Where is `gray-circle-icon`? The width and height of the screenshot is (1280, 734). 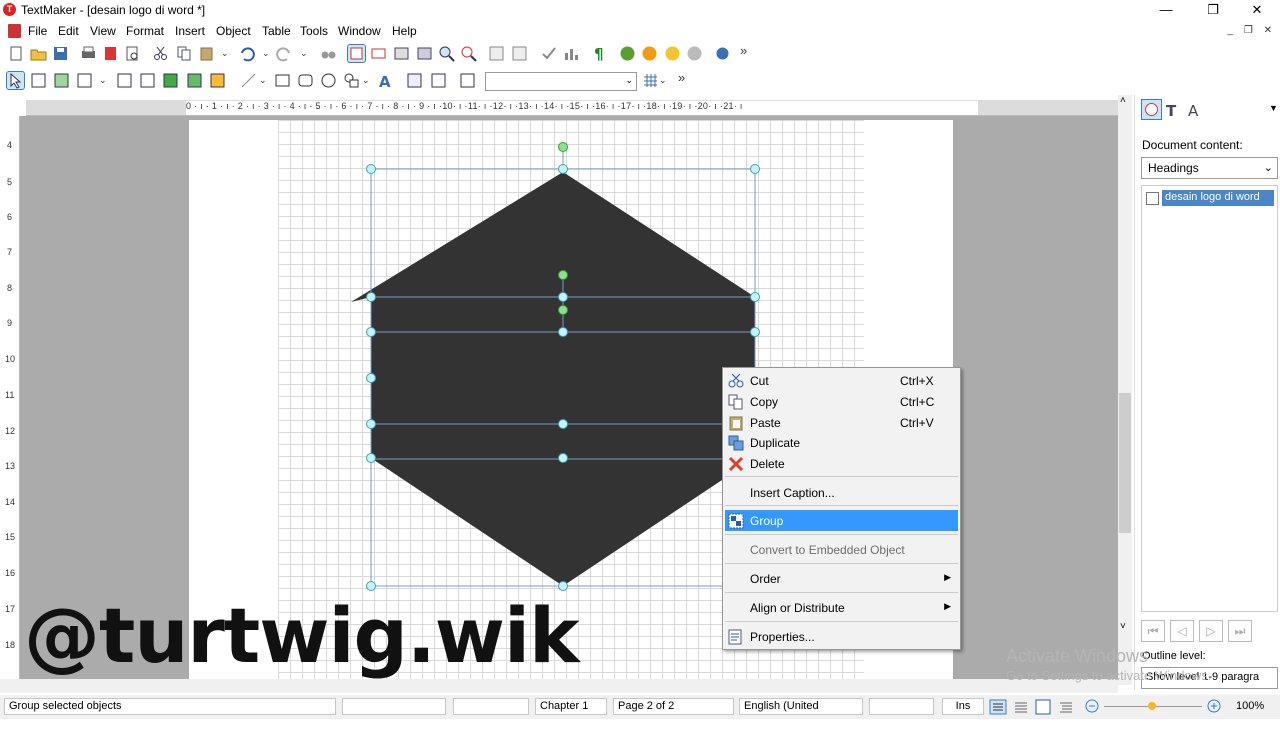 gray-circle-icon is located at coordinates (694, 53).